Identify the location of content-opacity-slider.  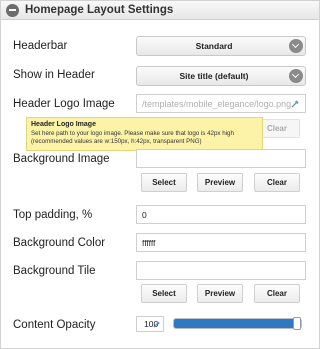
(237, 323).